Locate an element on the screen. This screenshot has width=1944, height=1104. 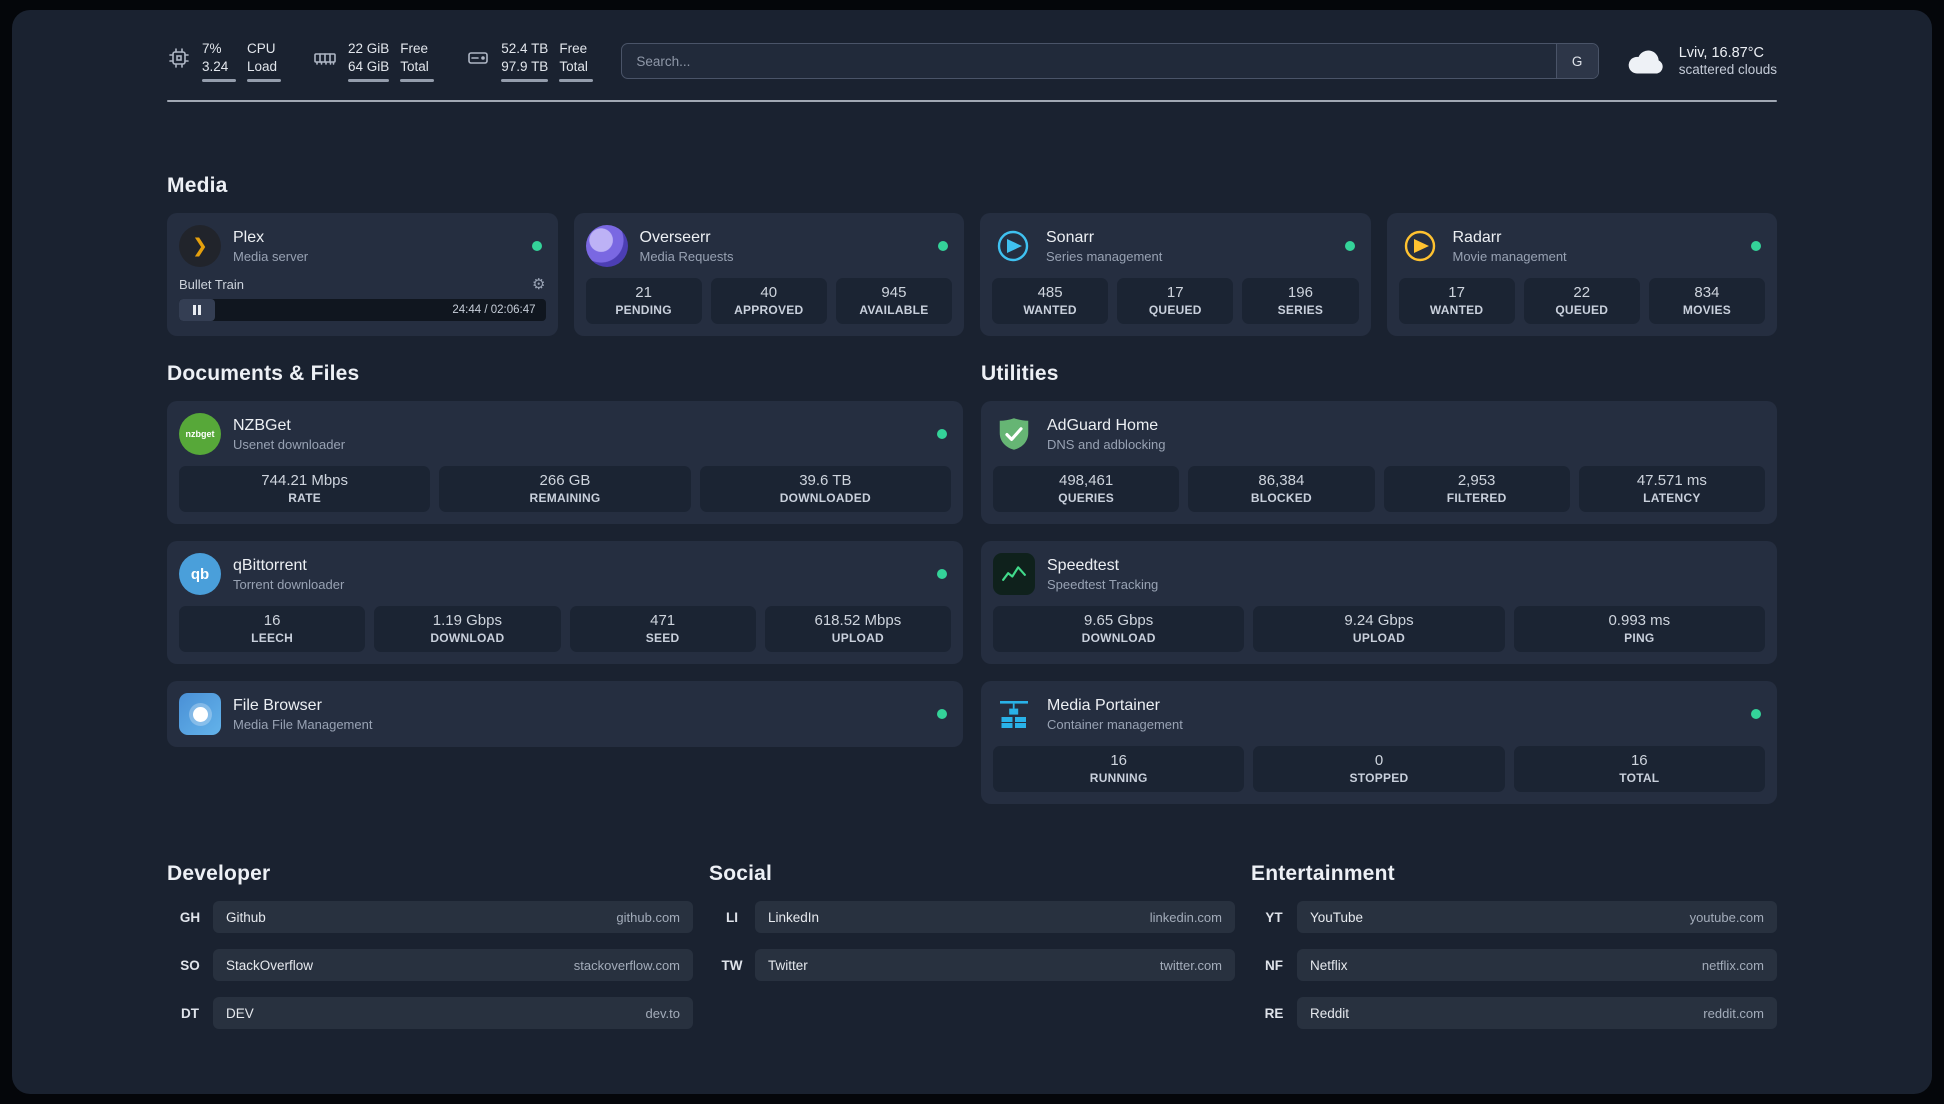
stat-label: APPROVED is located at coordinates (769, 310).